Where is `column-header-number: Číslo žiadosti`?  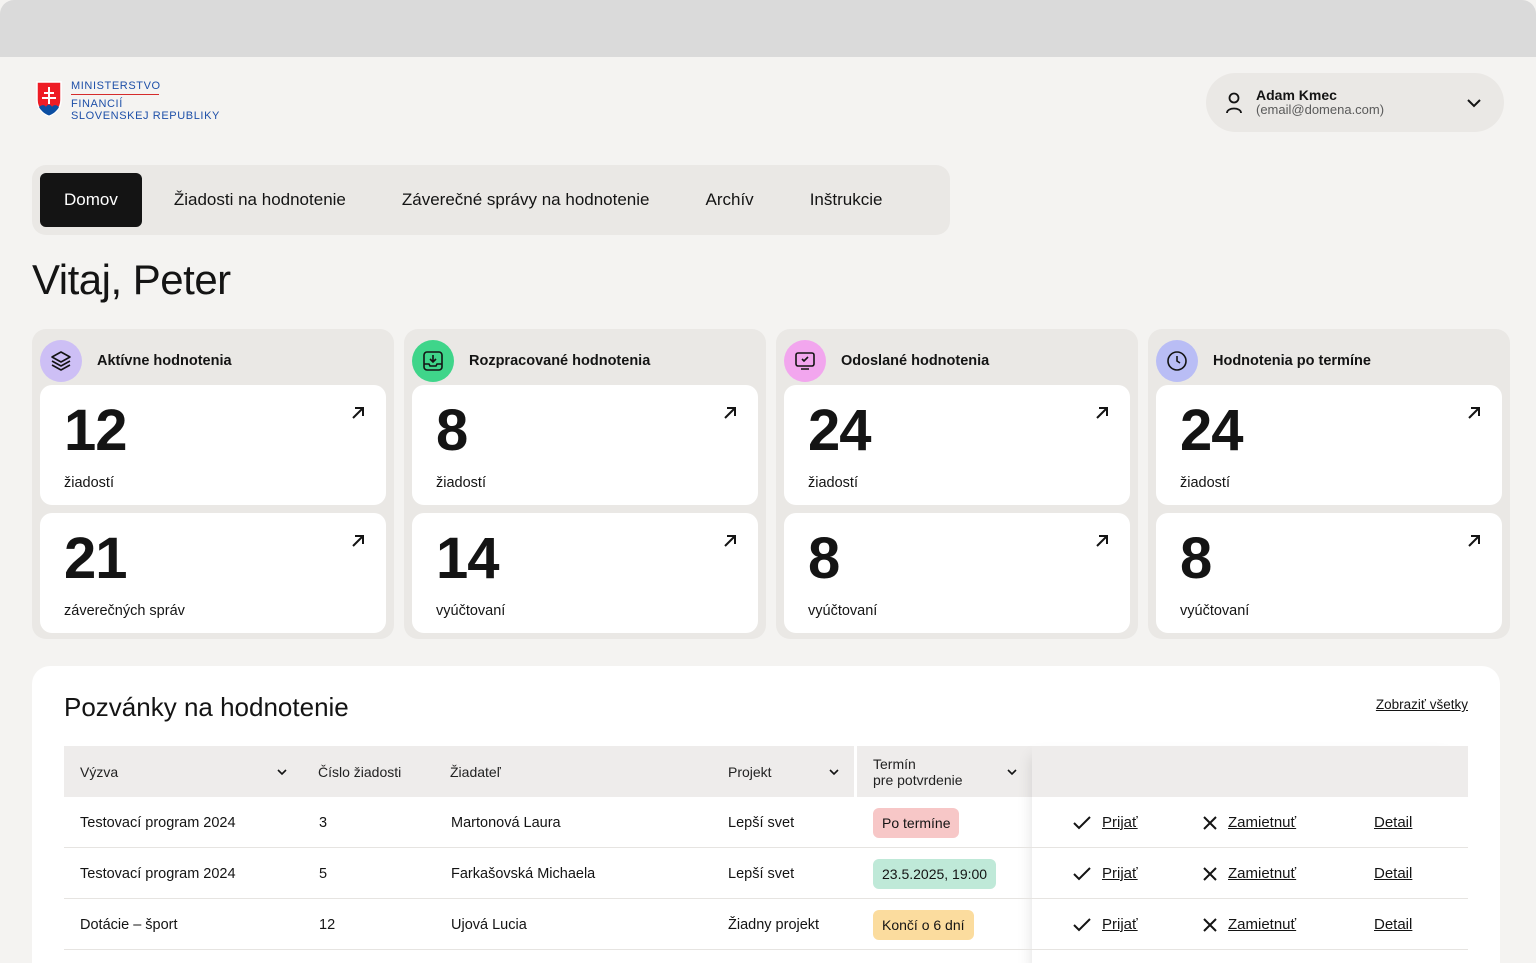 column-header-number: Číslo žiadosti is located at coordinates (368, 771).